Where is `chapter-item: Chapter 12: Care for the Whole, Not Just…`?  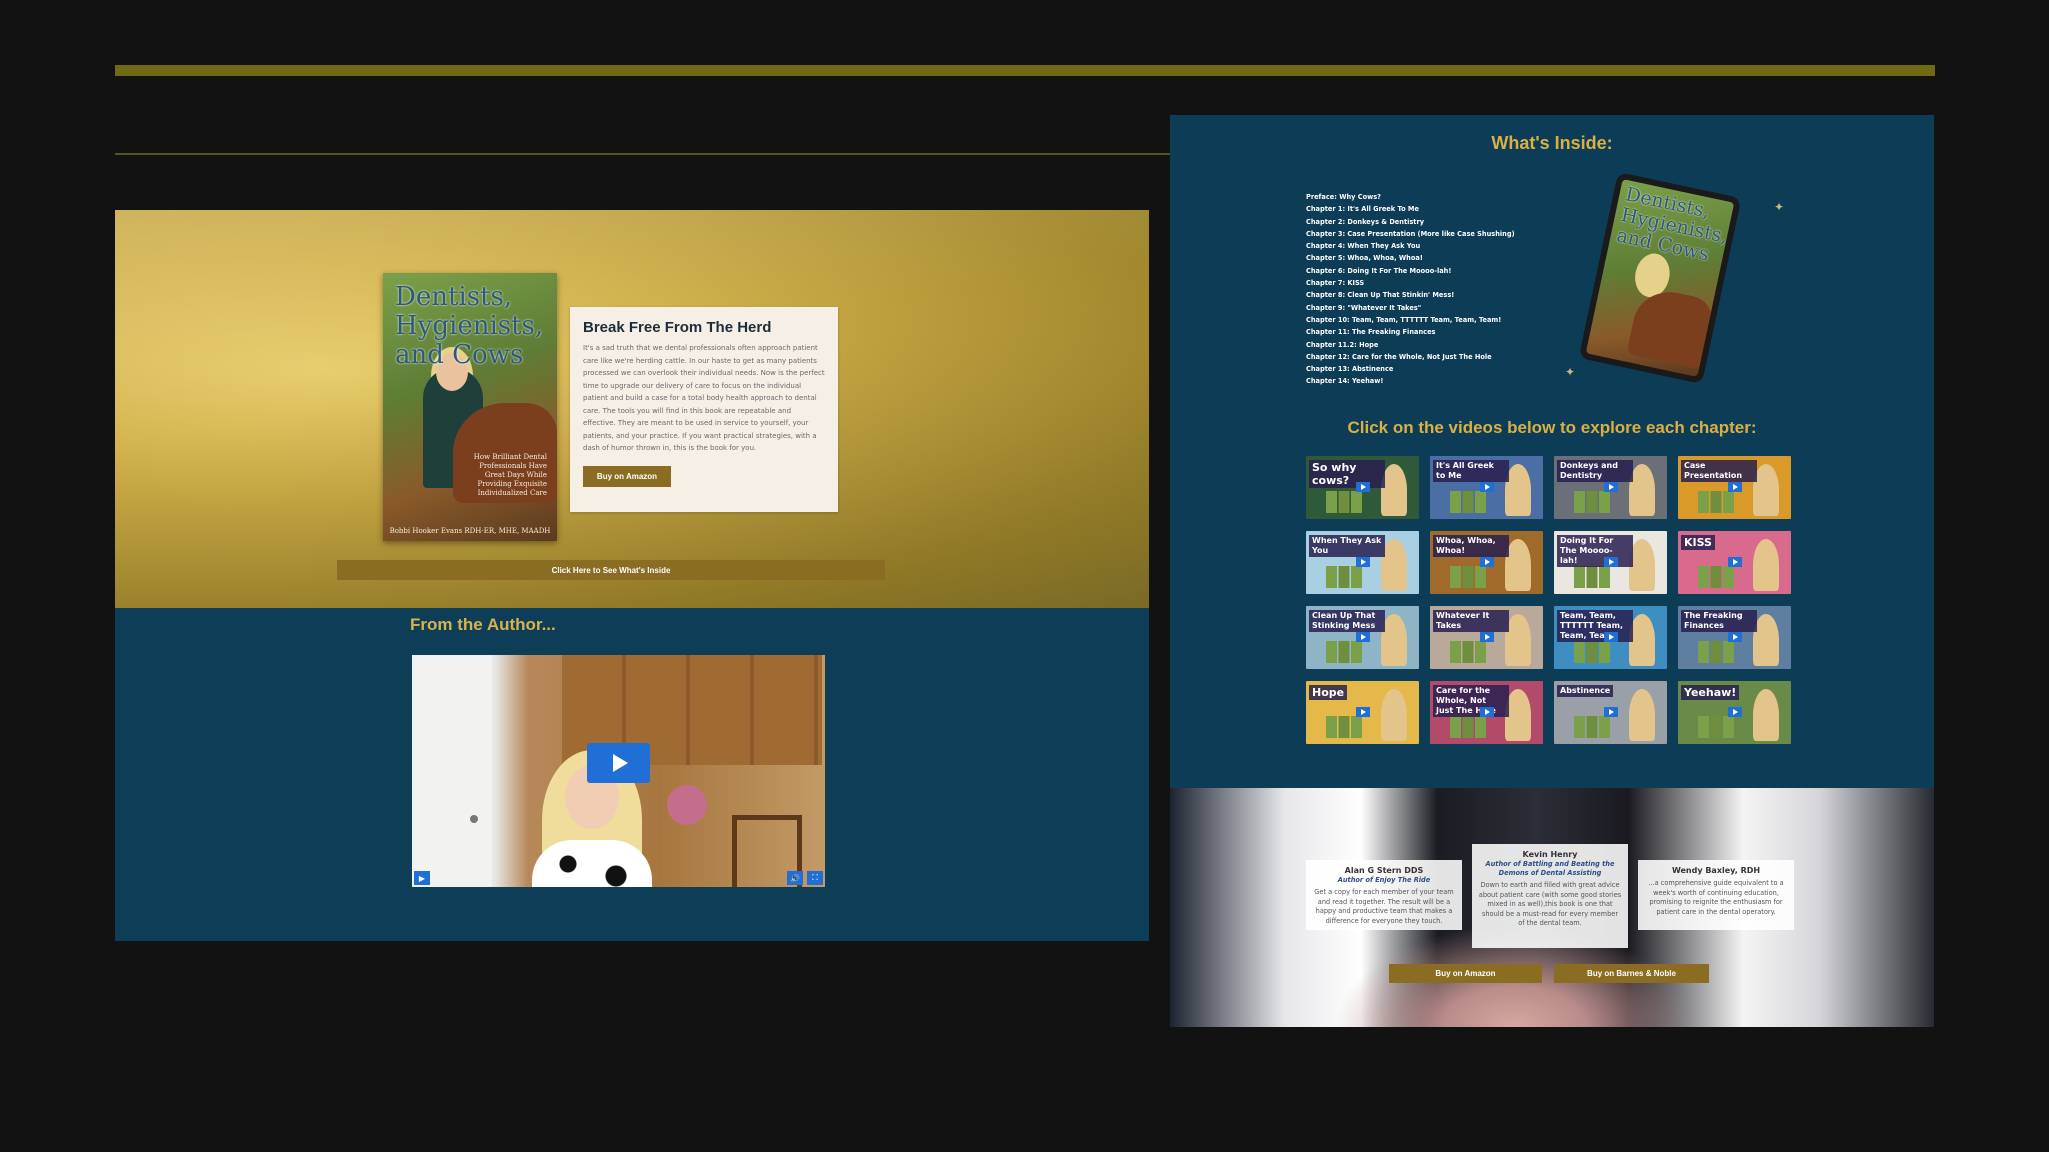
chapter-item: Chapter 12: Care for the Whole, Not Just… is located at coordinates (1399, 356).